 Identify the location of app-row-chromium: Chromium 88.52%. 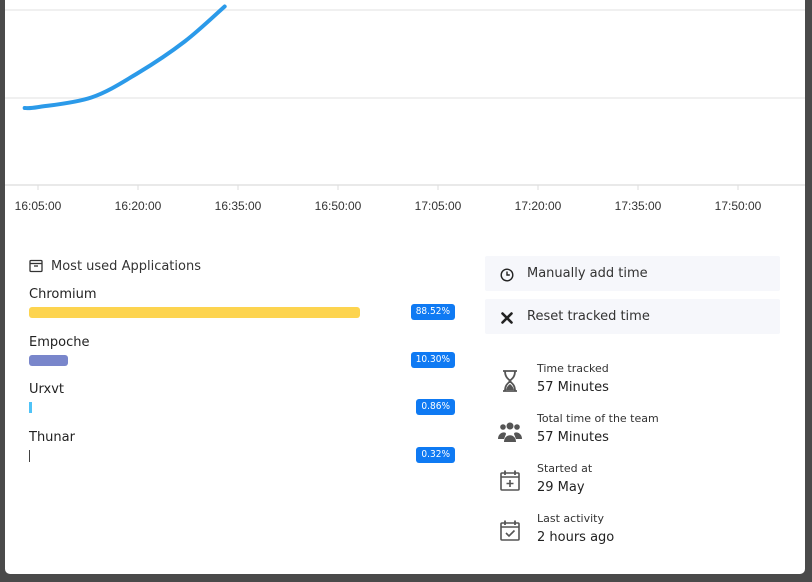
(244, 307).